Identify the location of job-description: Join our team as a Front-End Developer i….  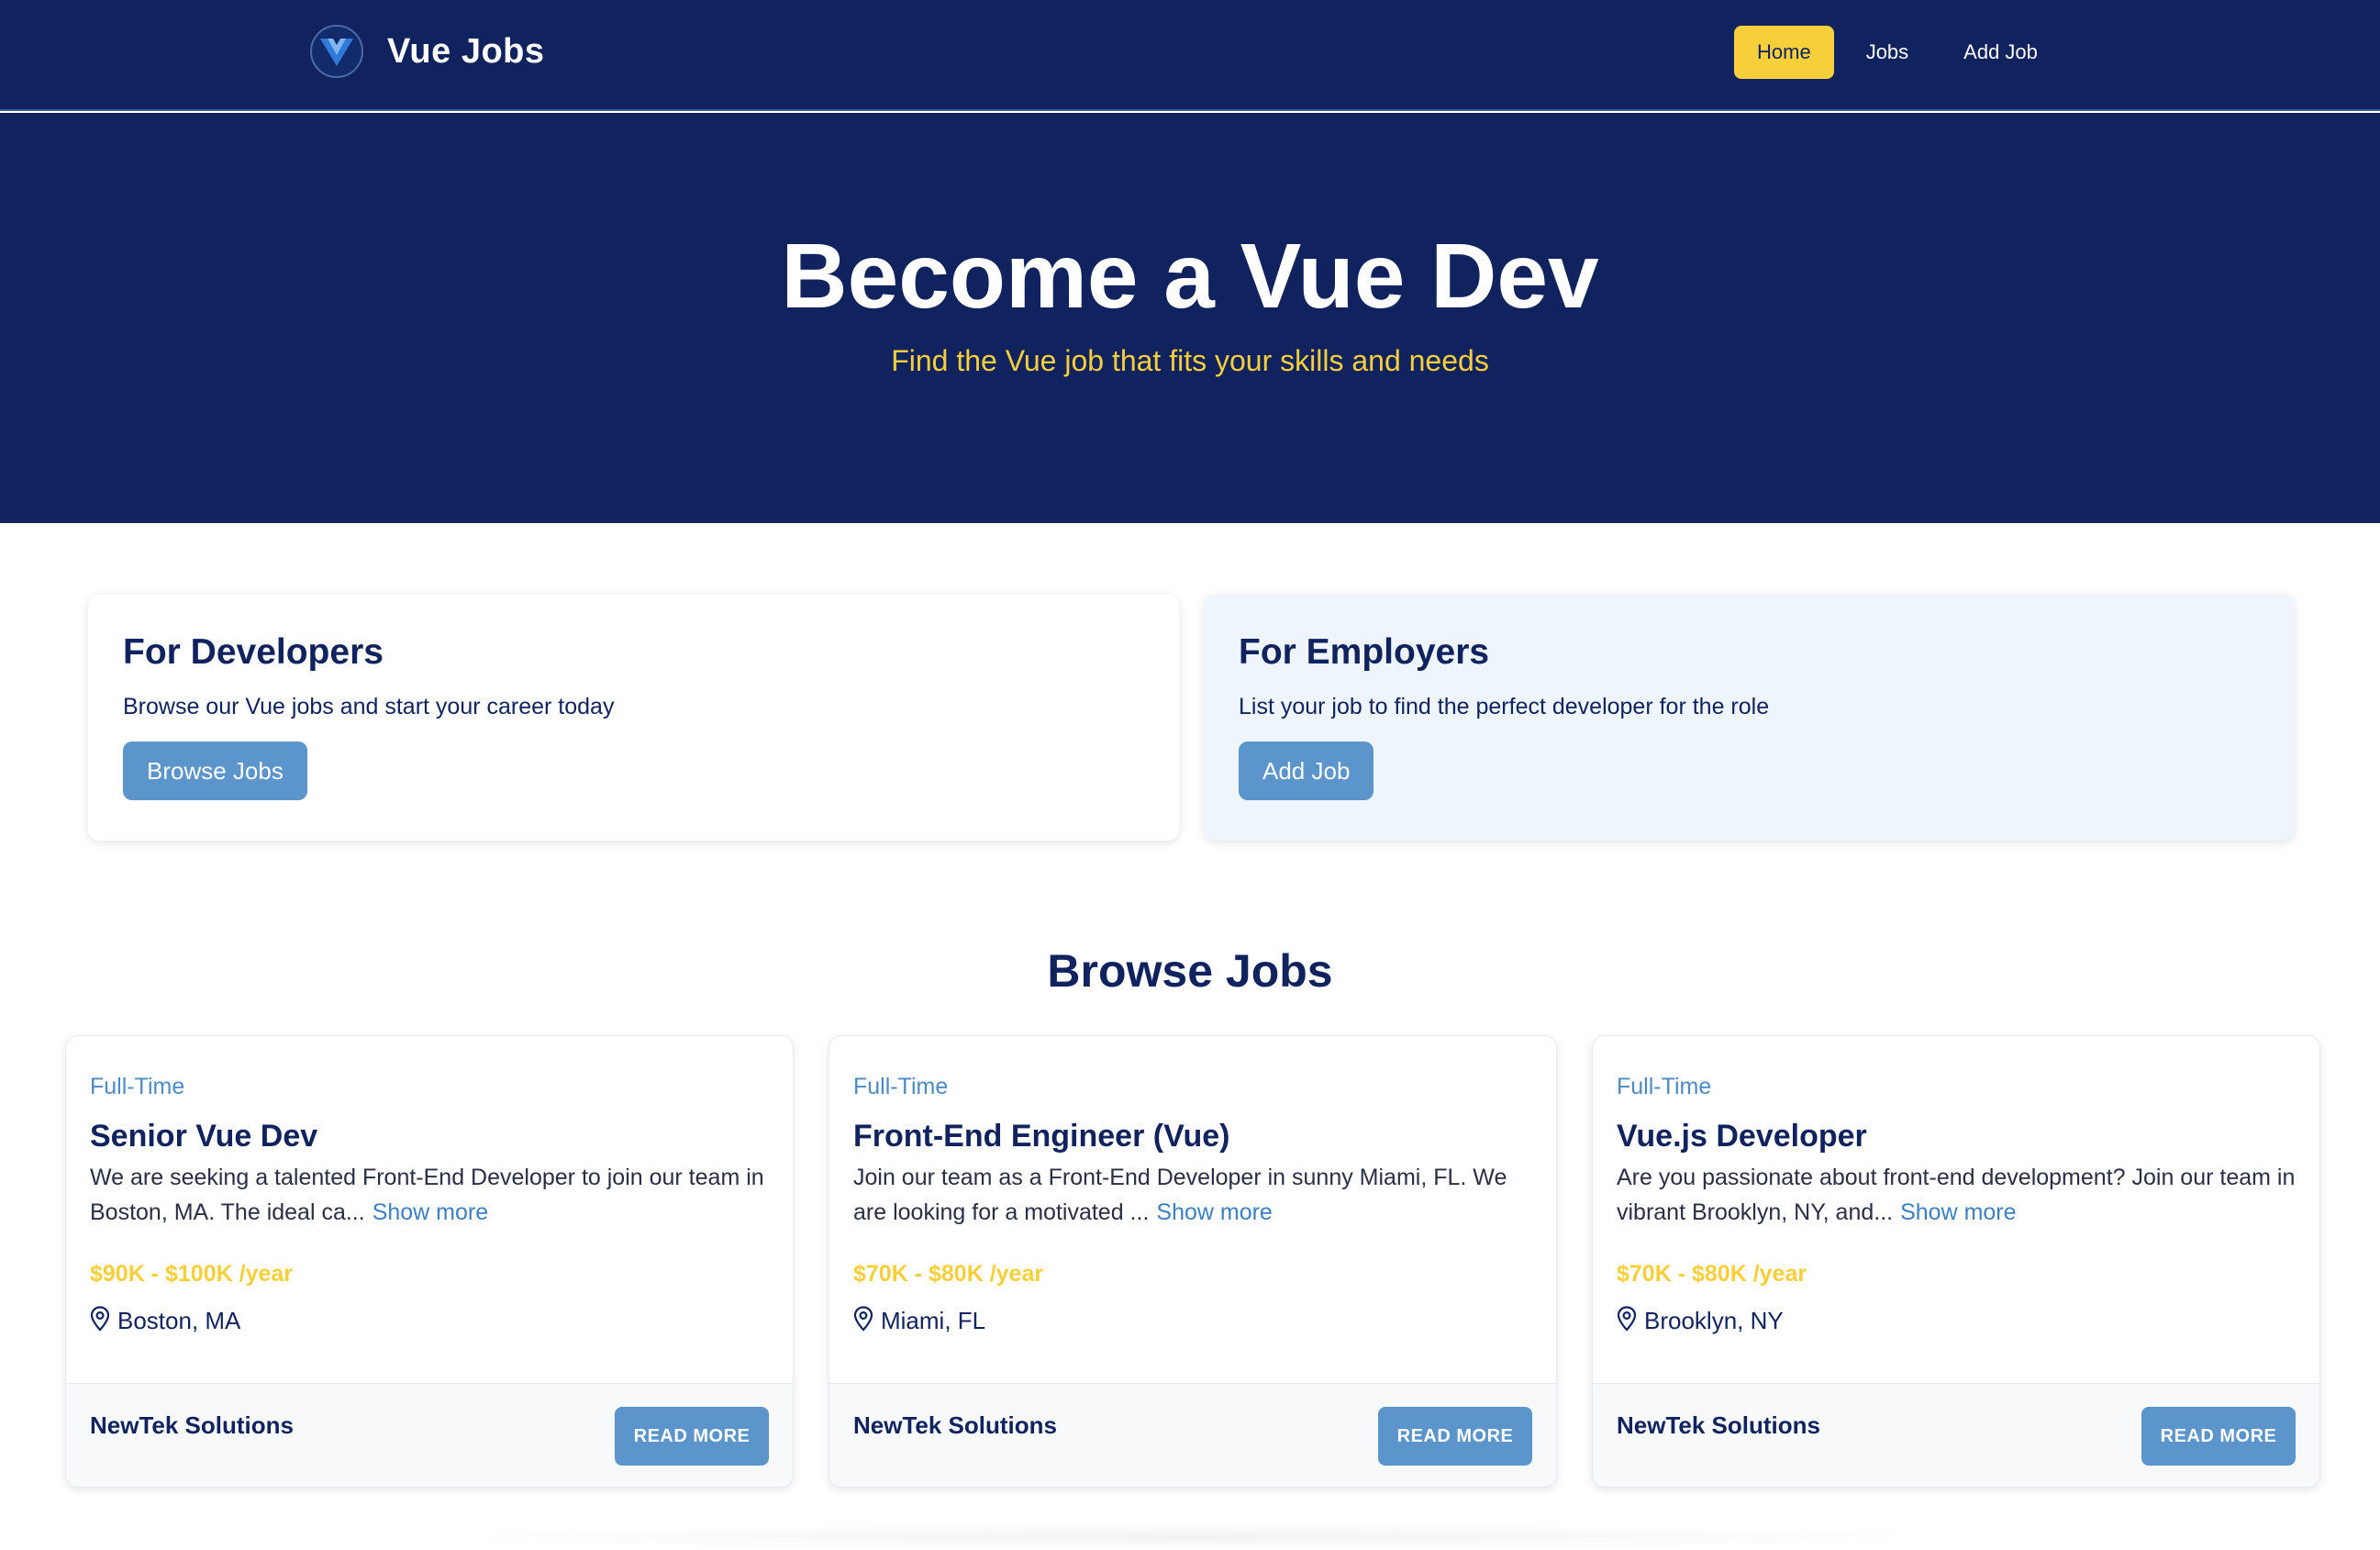
(1197, 1195).